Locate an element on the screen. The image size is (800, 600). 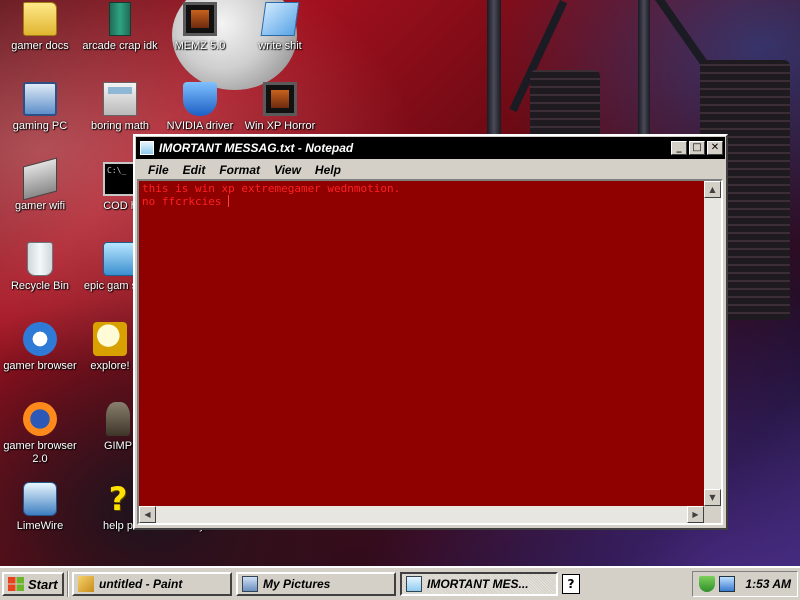
desktop-icon-label: gamer wifi is located at coordinates (40, 206).